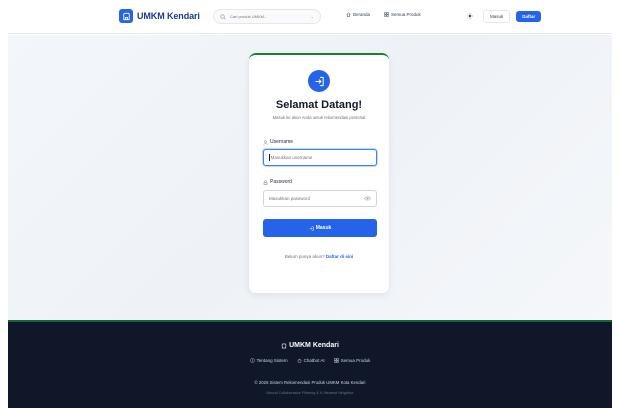 This screenshot has width=619, height=408. What do you see at coordinates (497, 16) in the screenshot?
I see `login-button: Masuk` at bounding box center [497, 16].